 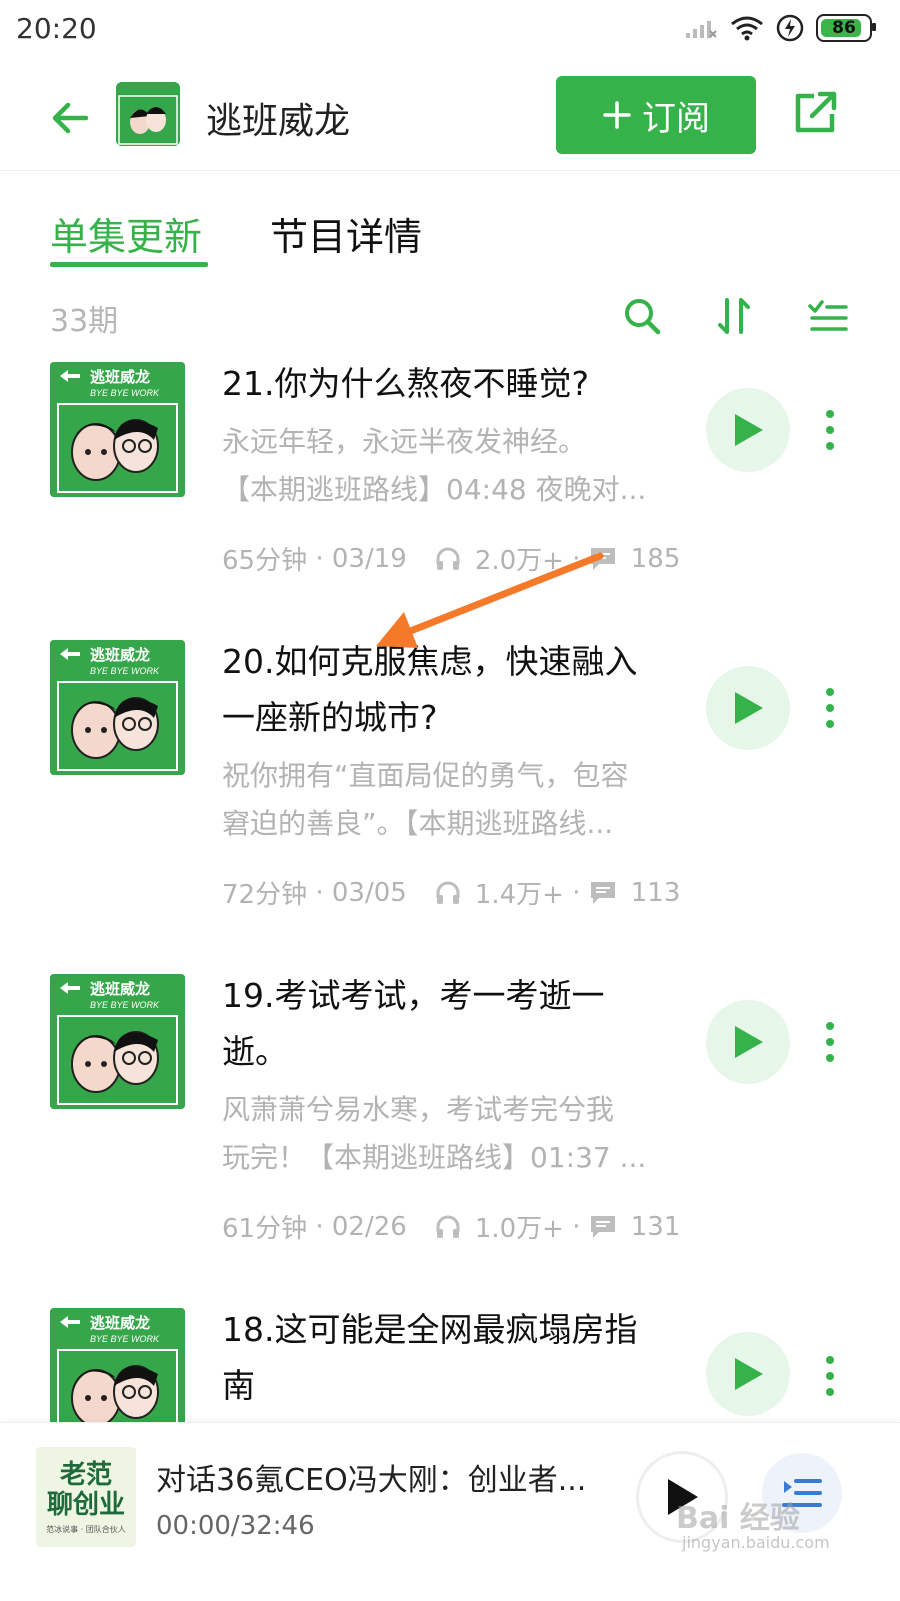 I want to click on playlist-button, so click(x=802, y=1493).